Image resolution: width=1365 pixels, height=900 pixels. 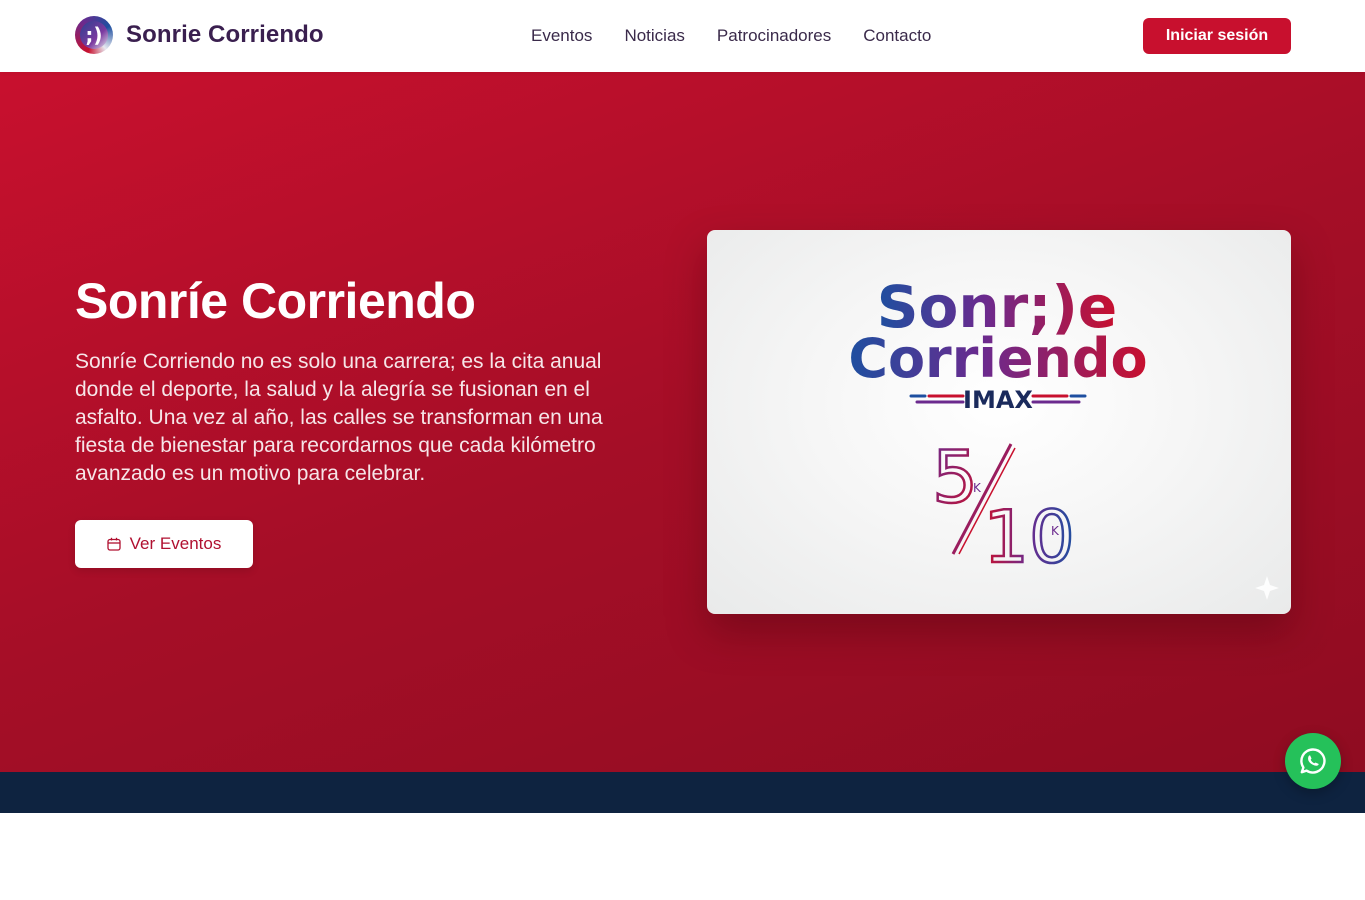 I want to click on poster-sponsor: IMAX, so click(x=998, y=400).